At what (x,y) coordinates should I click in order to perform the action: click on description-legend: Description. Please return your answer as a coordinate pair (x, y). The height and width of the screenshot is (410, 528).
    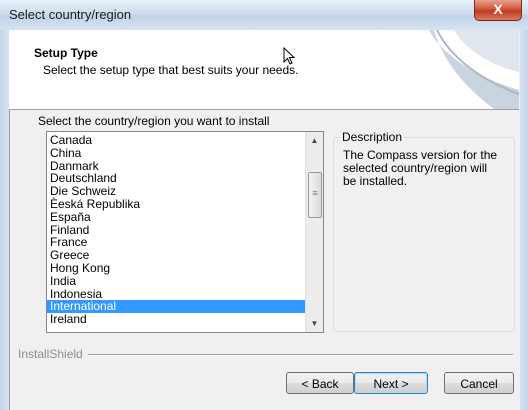
    Looking at the image, I should click on (372, 137).